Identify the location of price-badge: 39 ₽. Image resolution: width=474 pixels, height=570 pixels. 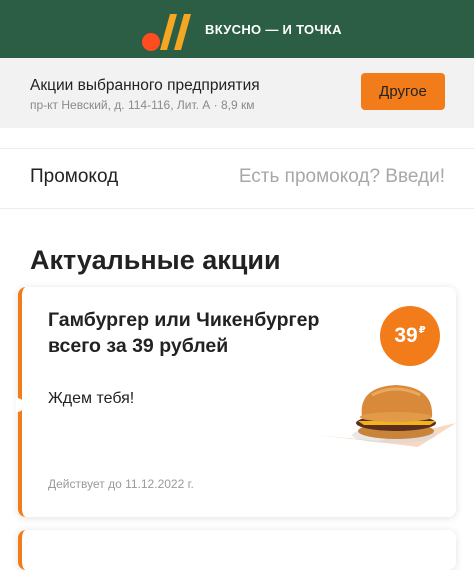
(410, 336).